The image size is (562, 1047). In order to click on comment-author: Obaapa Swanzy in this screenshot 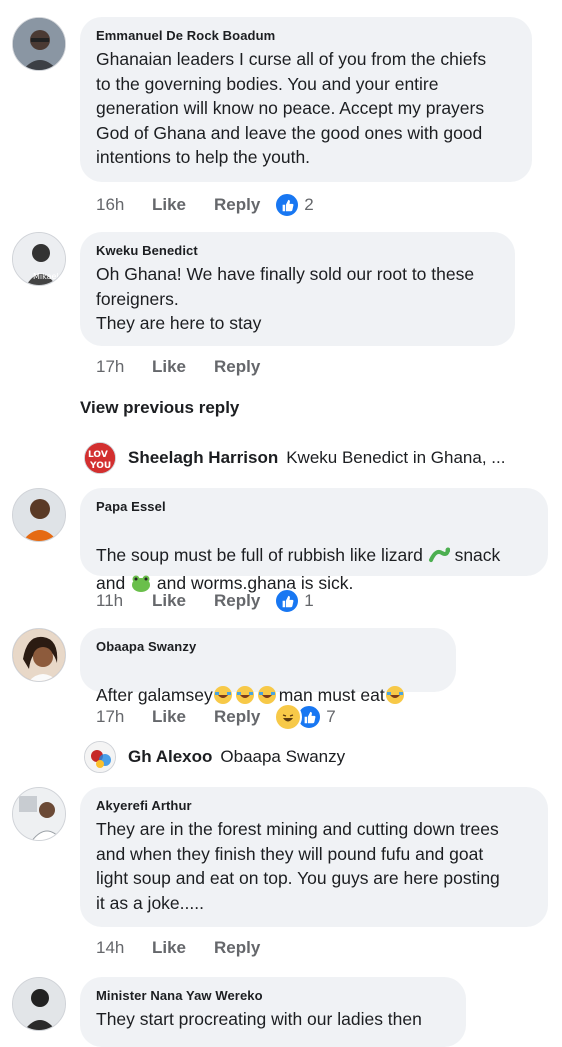, I will do `click(268, 646)`.